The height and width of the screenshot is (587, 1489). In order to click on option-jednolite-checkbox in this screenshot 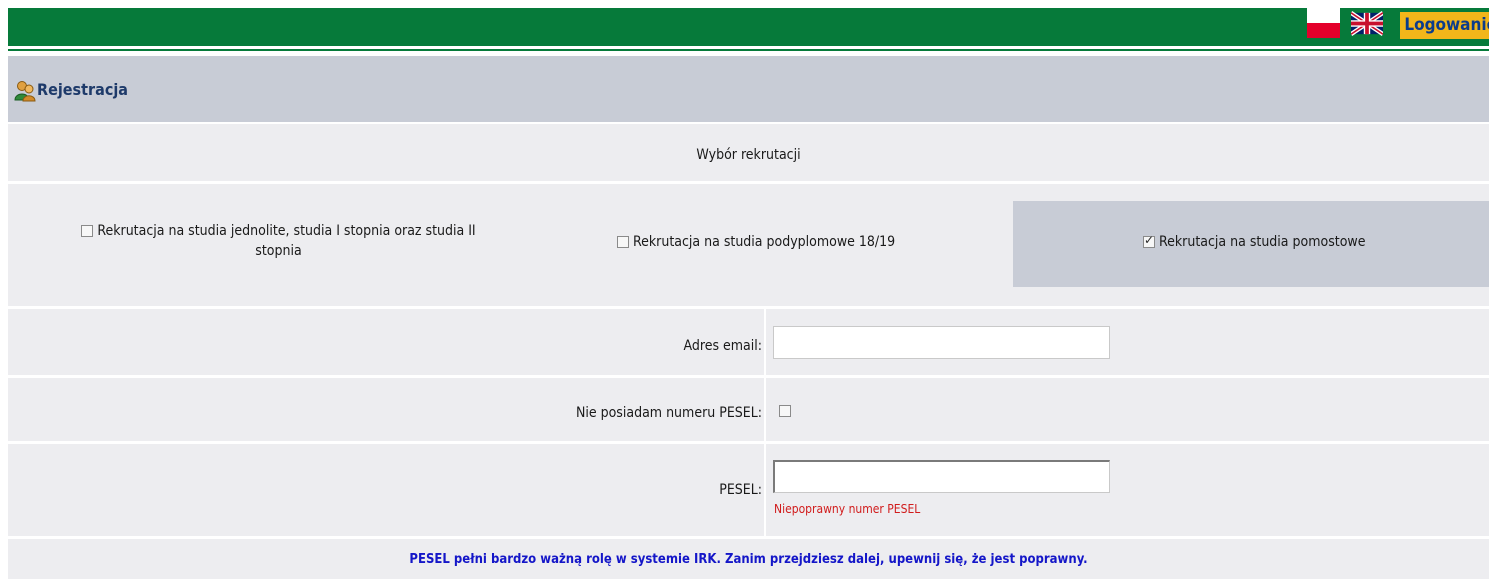, I will do `click(87, 231)`.